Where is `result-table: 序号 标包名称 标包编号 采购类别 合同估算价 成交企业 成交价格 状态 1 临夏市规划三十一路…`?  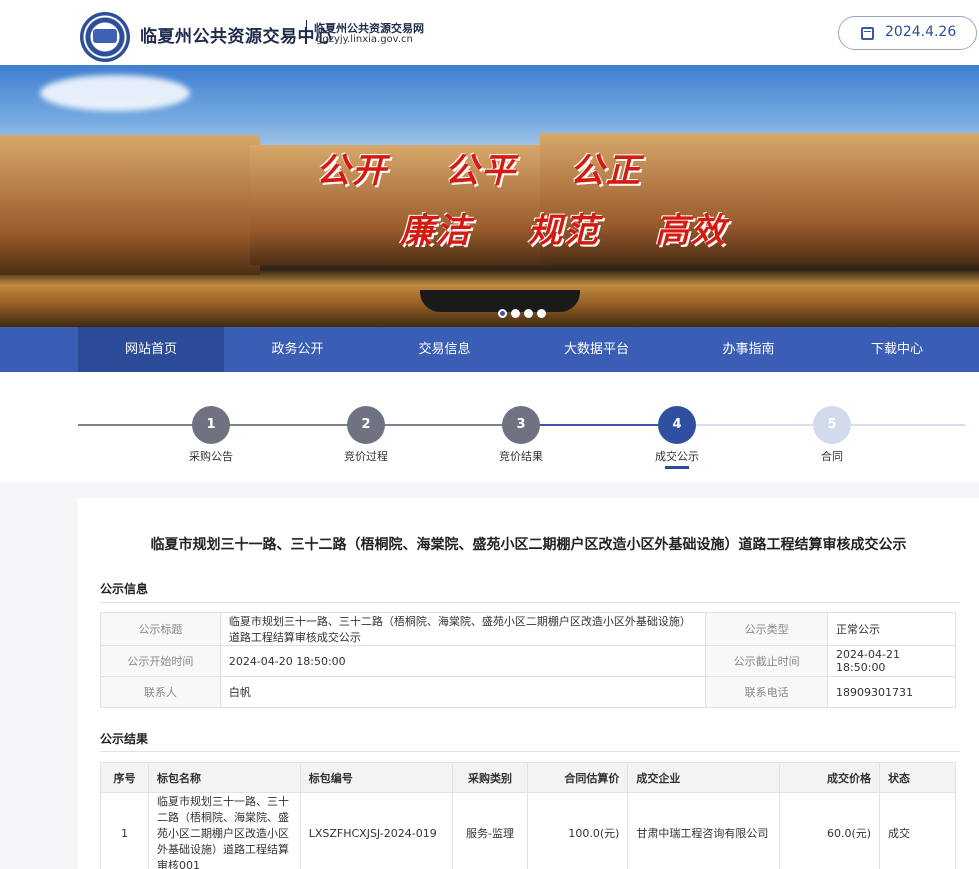 result-table: 序号 标包名称 标包编号 采购类别 合同估算价 成交企业 成交价格 状态 1 临夏市规划三十一路… is located at coordinates (528, 815).